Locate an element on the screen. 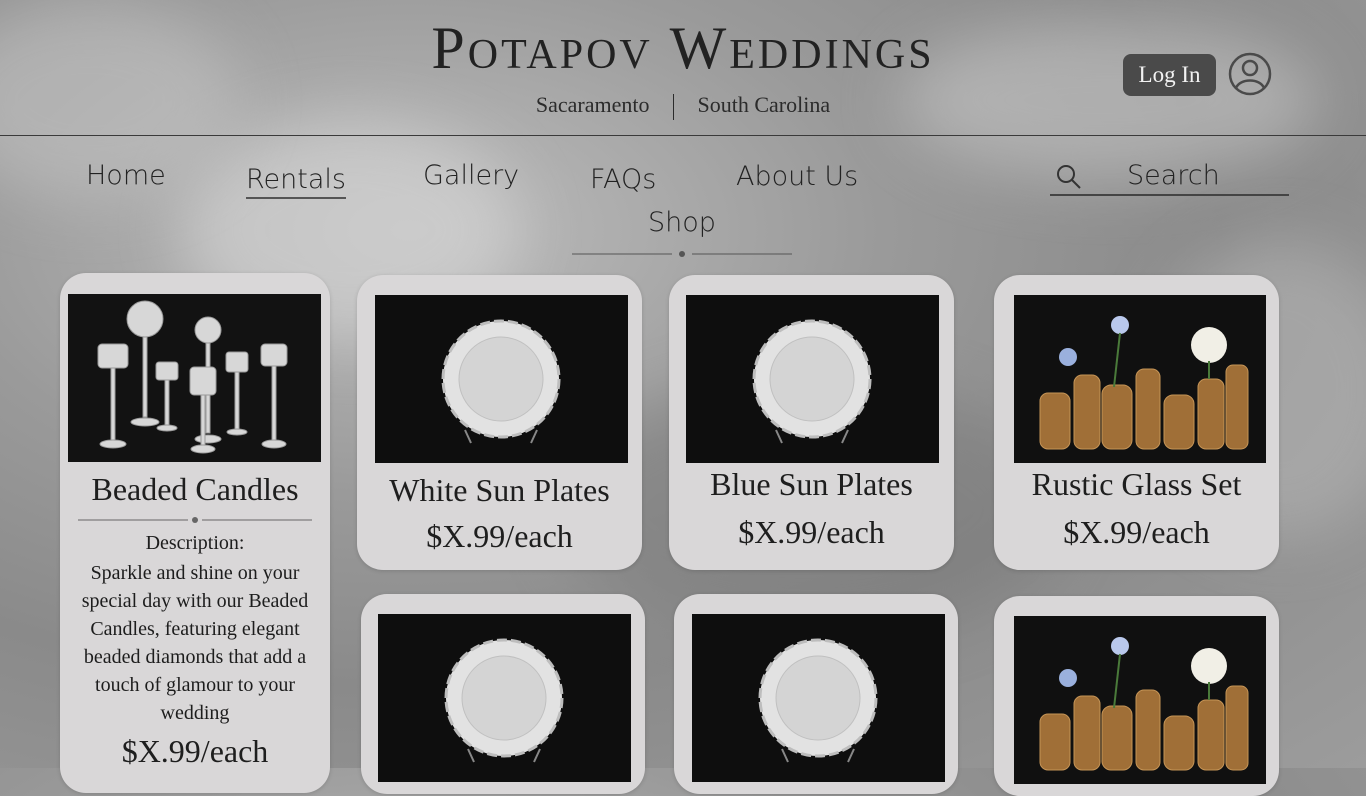  product-title: Rustic Glass Set is located at coordinates (1136, 484).